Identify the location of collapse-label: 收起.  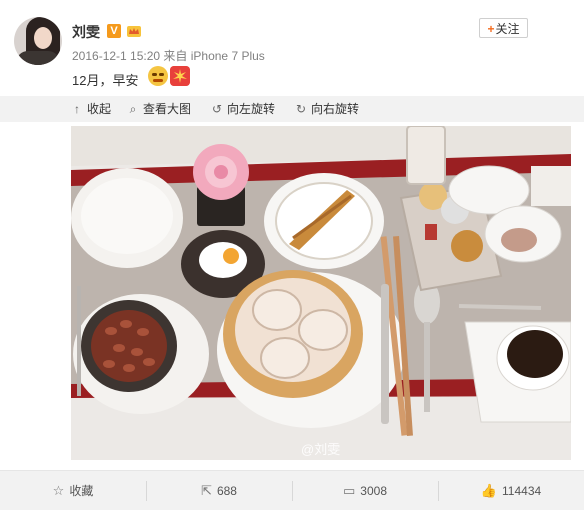
(99, 109).